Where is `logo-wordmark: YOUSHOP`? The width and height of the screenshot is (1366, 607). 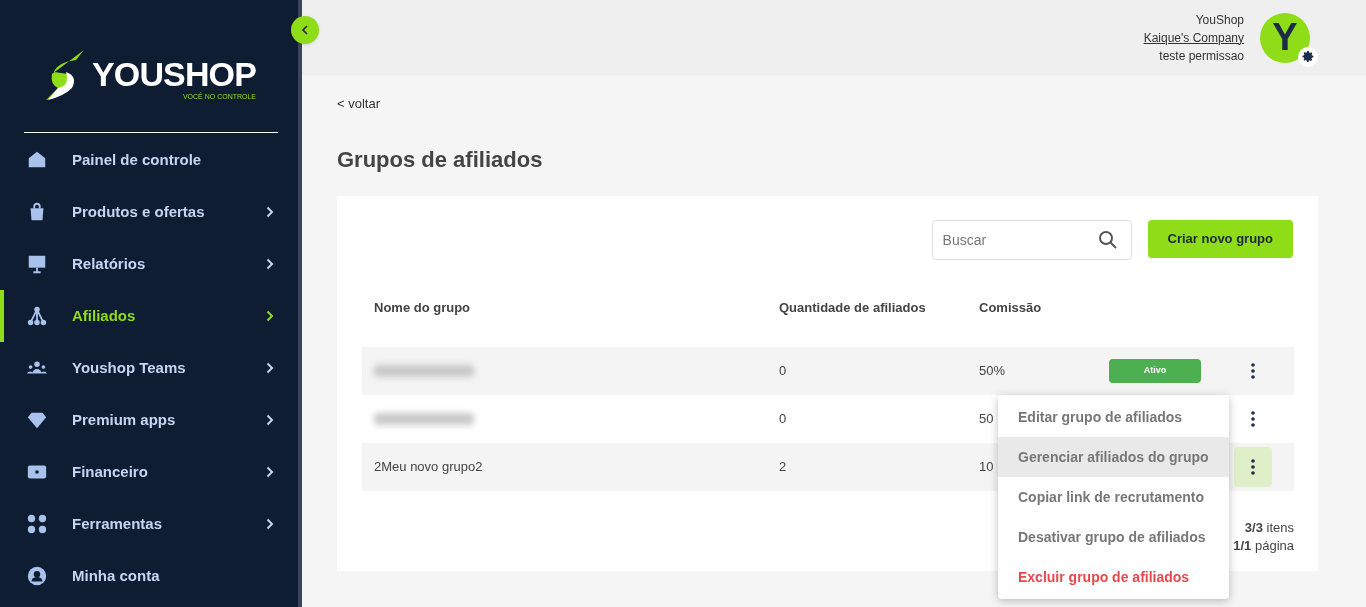 logo-wordmark: YOUSHOP is located at coordinates (174, 74).